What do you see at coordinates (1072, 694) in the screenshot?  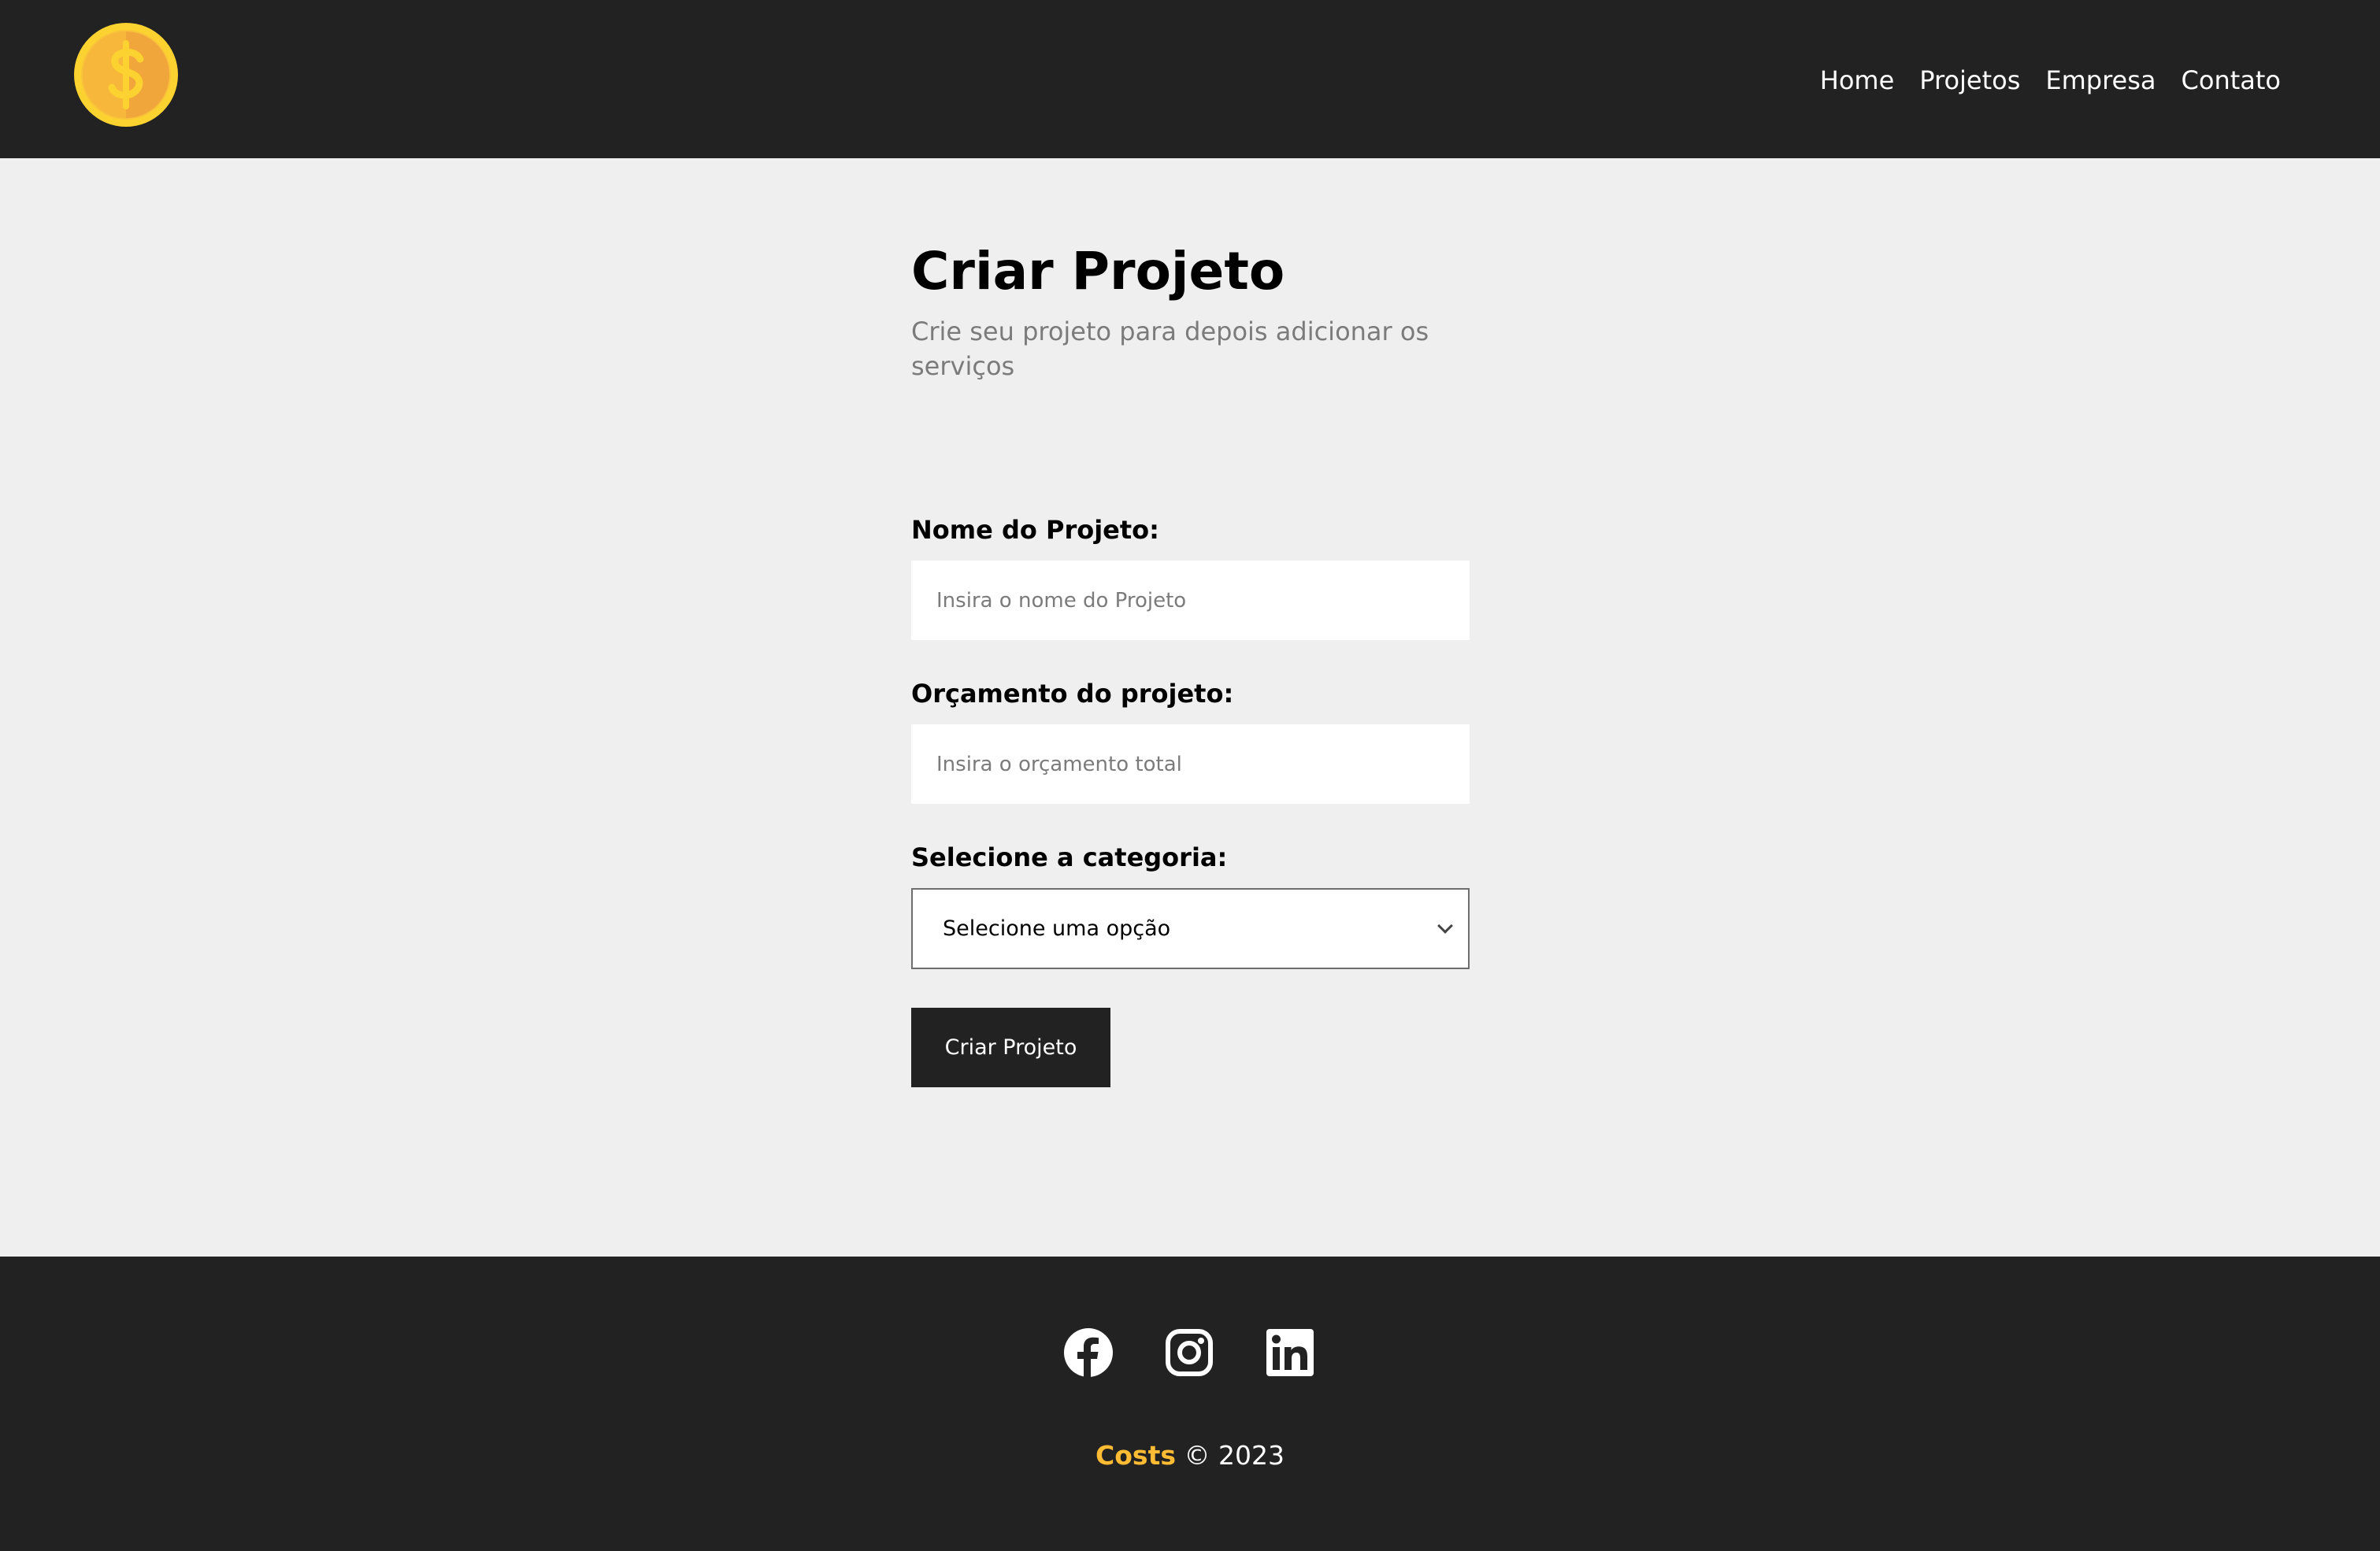 I see `project-budget-label: Orçamento do projeto:` at bounding box center [1072, 694].